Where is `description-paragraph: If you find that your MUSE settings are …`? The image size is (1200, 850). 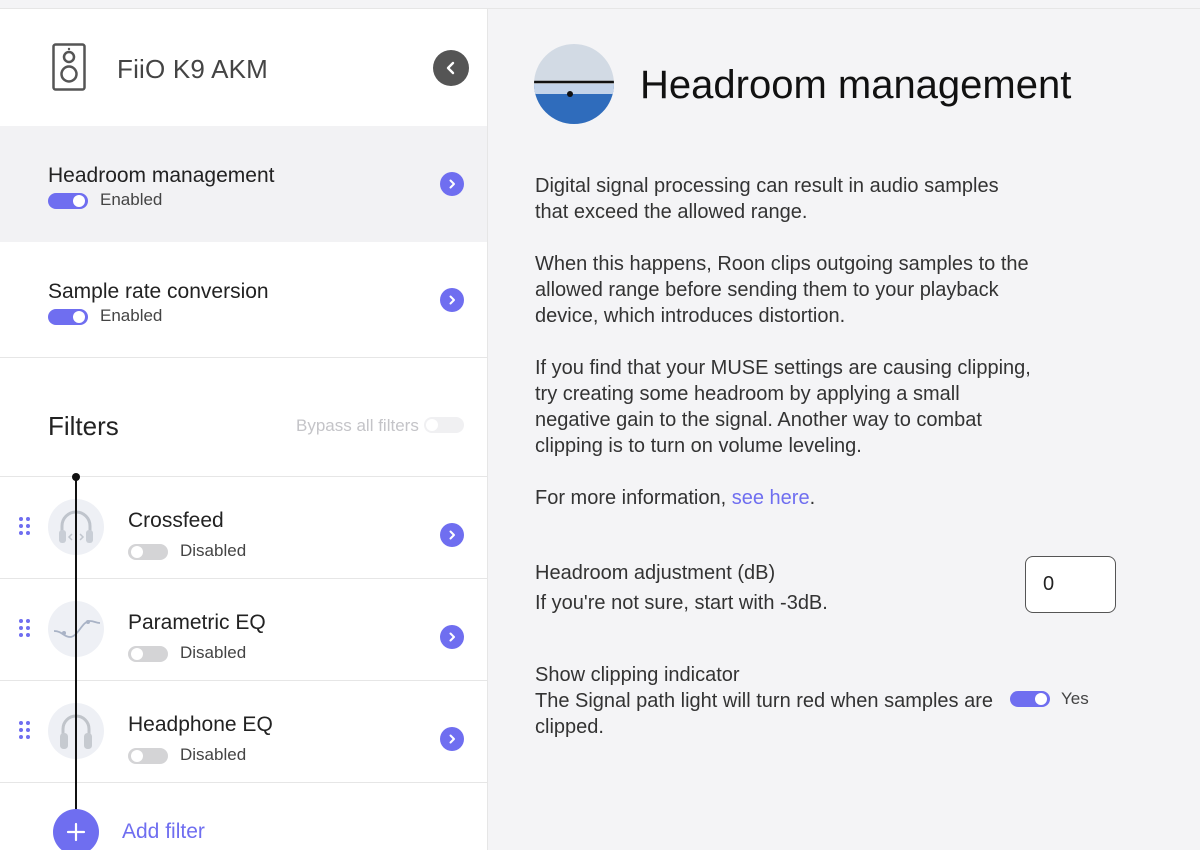
description-paragraph: If you find that your MUSE settings are … is located at coordinates (783, 407).